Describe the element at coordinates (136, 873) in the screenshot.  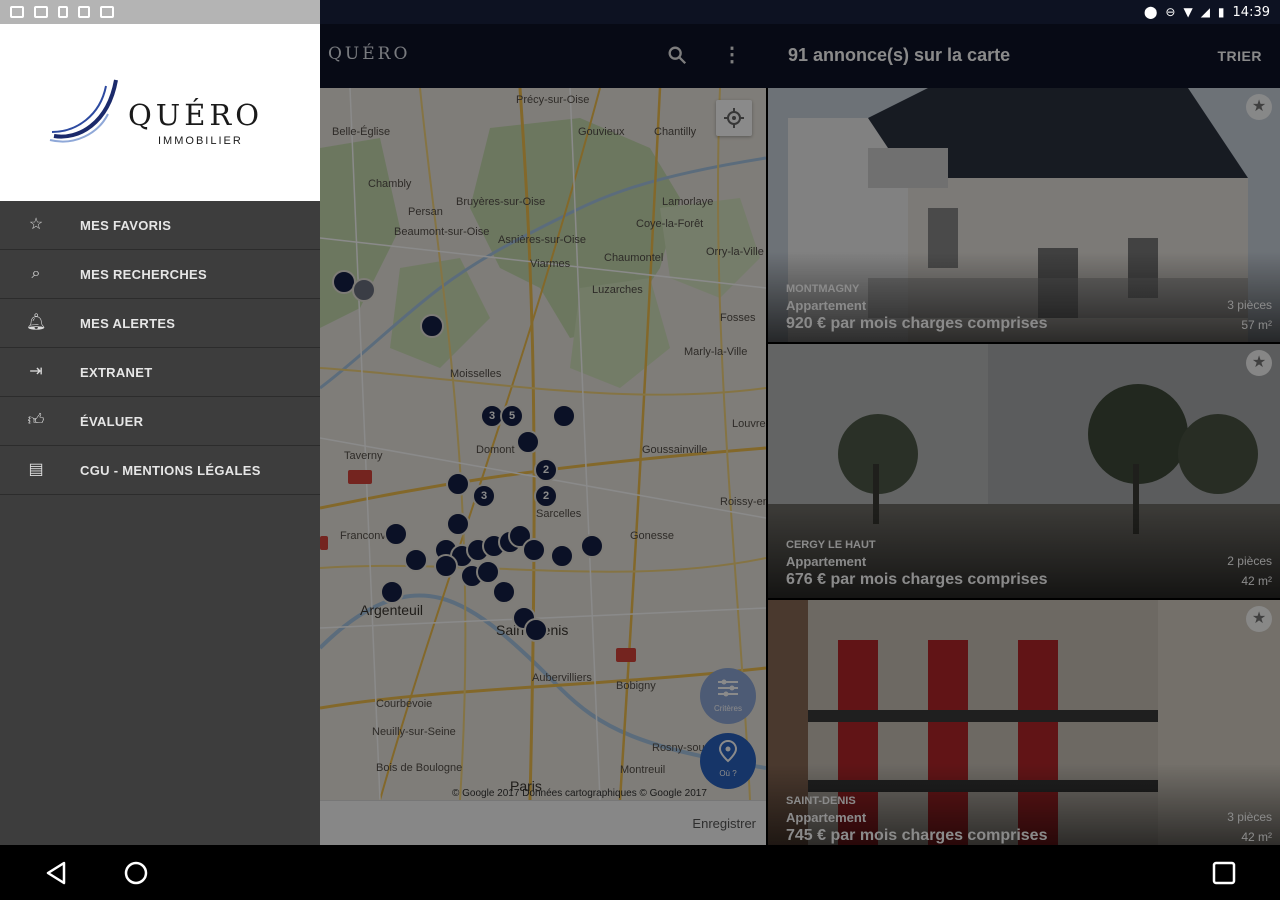
I see `home-icon` at that location.